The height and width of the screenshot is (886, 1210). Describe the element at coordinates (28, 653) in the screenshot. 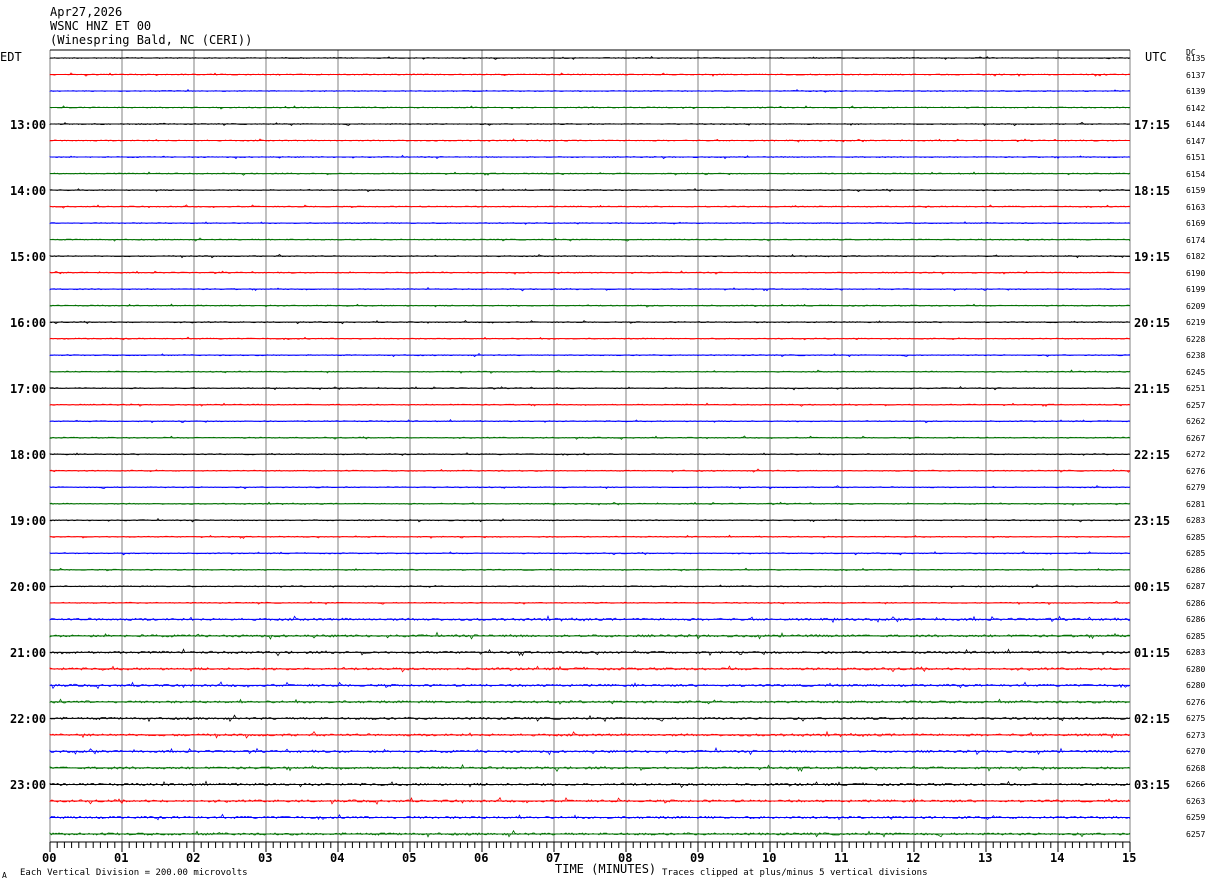

I see `edt-time-label: 21:00` at that location.